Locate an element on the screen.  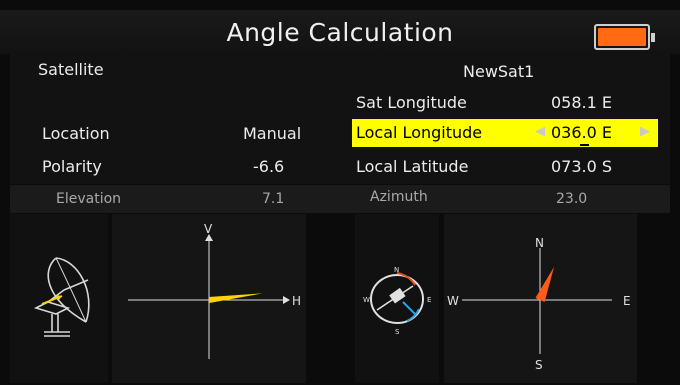
compass-icon: N S W E is located at coordinates (397, 301).